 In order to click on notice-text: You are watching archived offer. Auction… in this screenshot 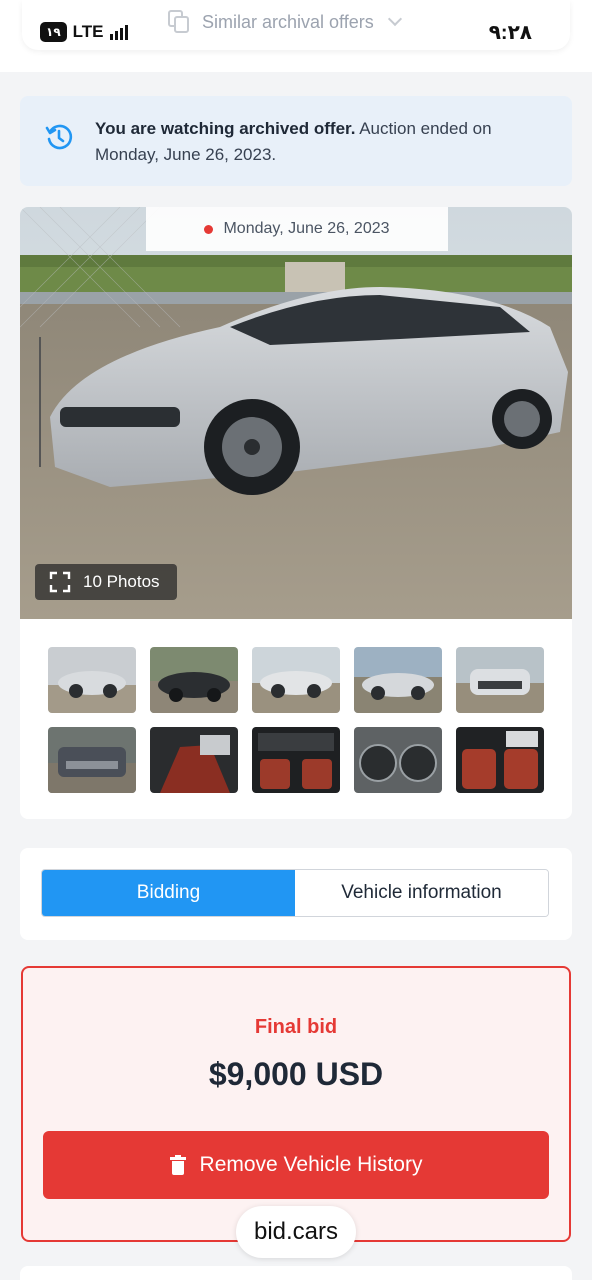, I will do `click(315, 142)`.